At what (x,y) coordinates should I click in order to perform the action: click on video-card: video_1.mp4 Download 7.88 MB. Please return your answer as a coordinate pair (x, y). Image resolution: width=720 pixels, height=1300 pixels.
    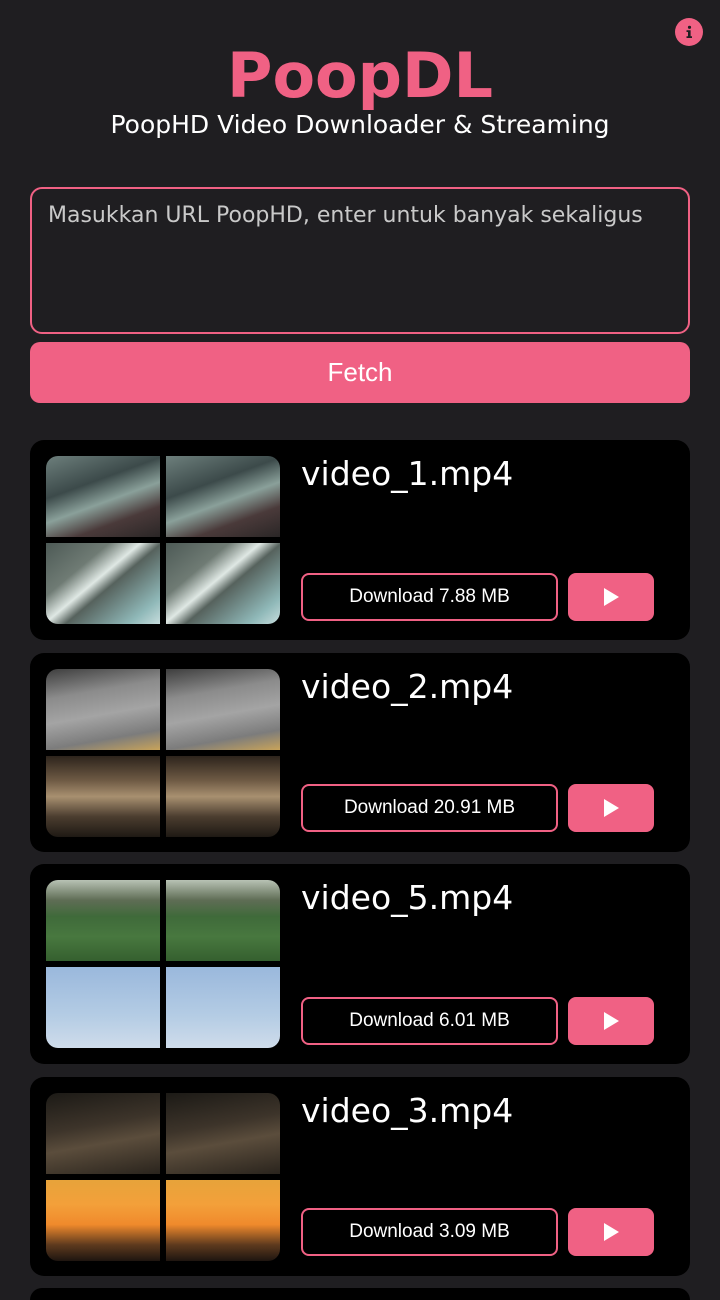
    Looking at the image, I should click on (360, 540).